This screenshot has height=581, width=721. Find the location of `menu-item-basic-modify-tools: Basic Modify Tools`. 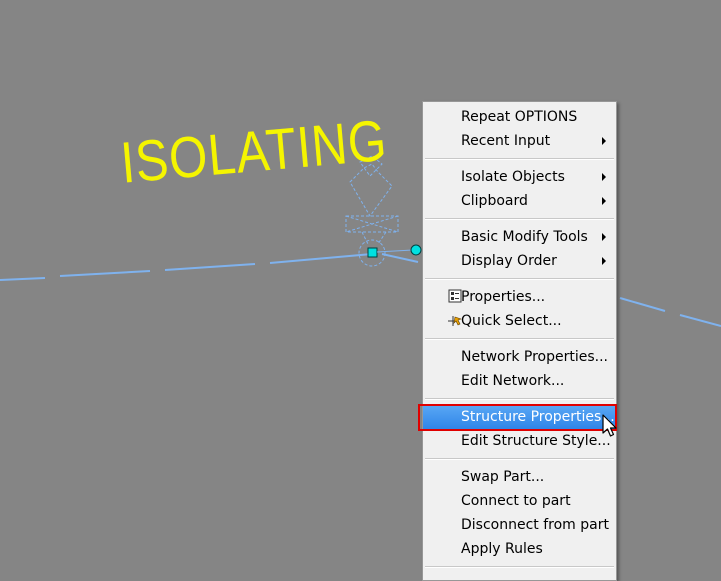

menu-item-basic-modify-tools: Basic Modify Tools is located at coordinates (519, 237).